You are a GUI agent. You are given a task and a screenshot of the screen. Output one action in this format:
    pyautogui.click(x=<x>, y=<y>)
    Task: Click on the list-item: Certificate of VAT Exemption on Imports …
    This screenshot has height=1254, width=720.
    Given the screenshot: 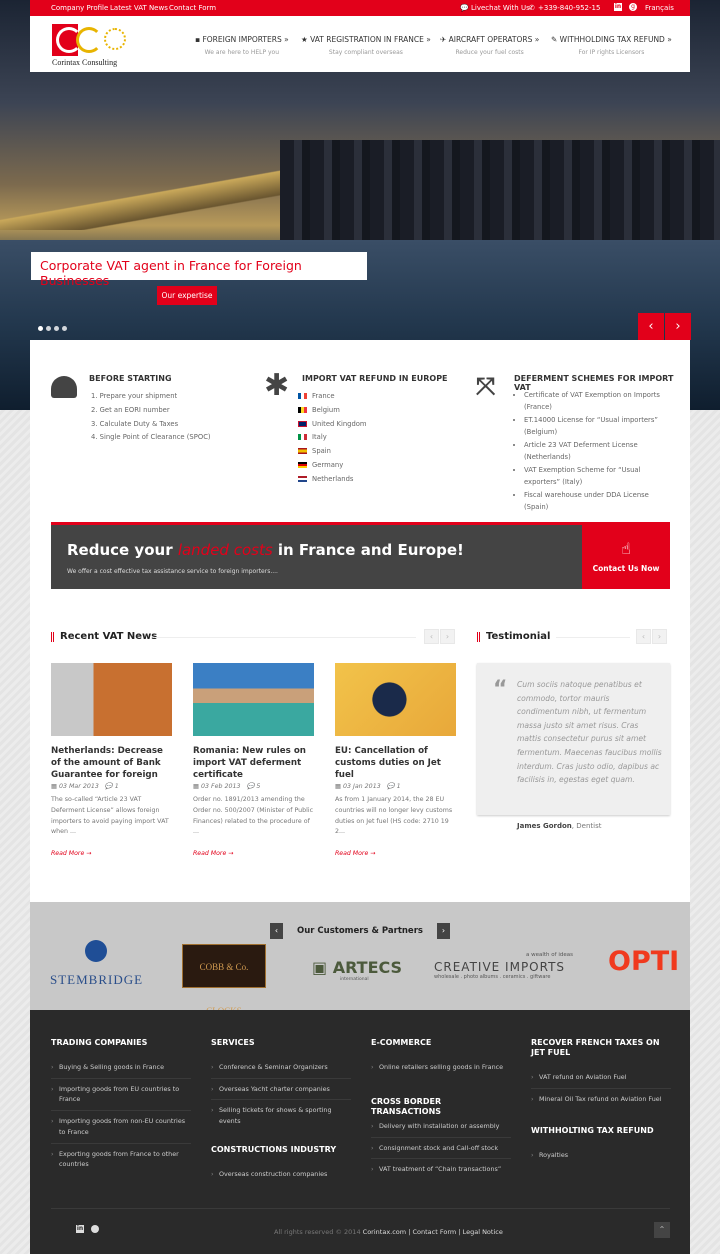 What is the action you would take?
    pyautogui.click(x=594, y=401)
    